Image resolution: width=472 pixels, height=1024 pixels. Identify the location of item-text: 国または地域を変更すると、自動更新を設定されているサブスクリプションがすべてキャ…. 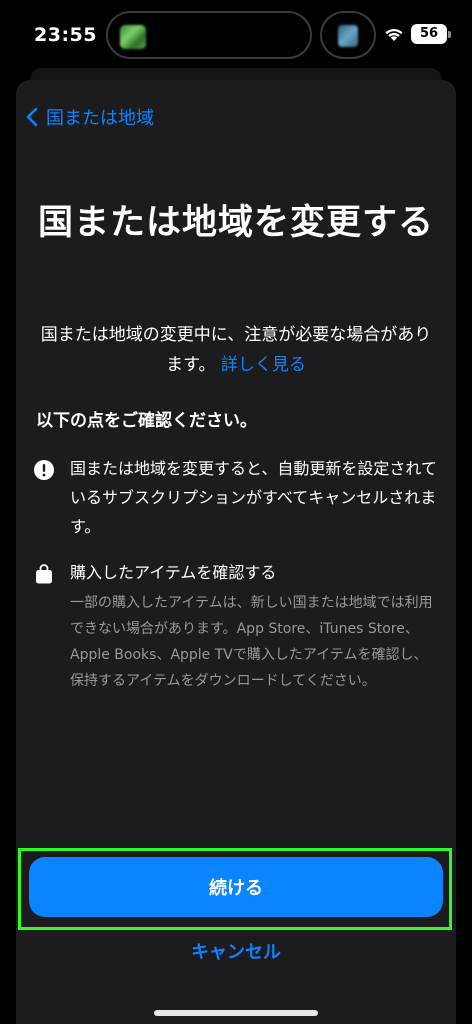
(253, 497).